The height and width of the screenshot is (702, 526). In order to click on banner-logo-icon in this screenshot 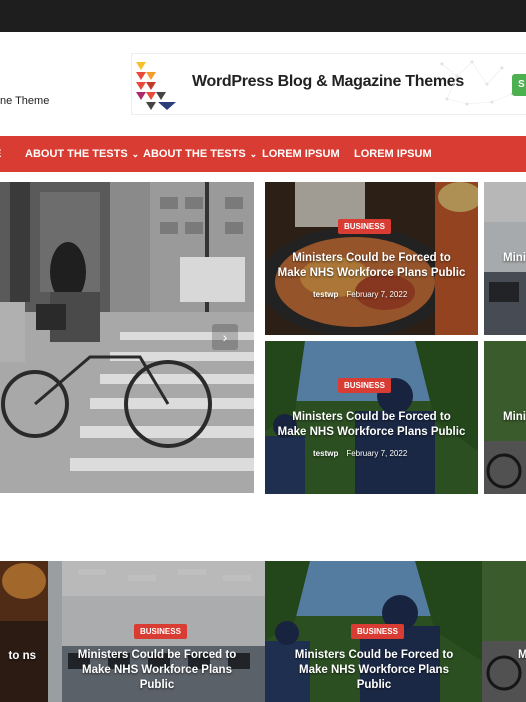, I will do `click(156, 86)`.